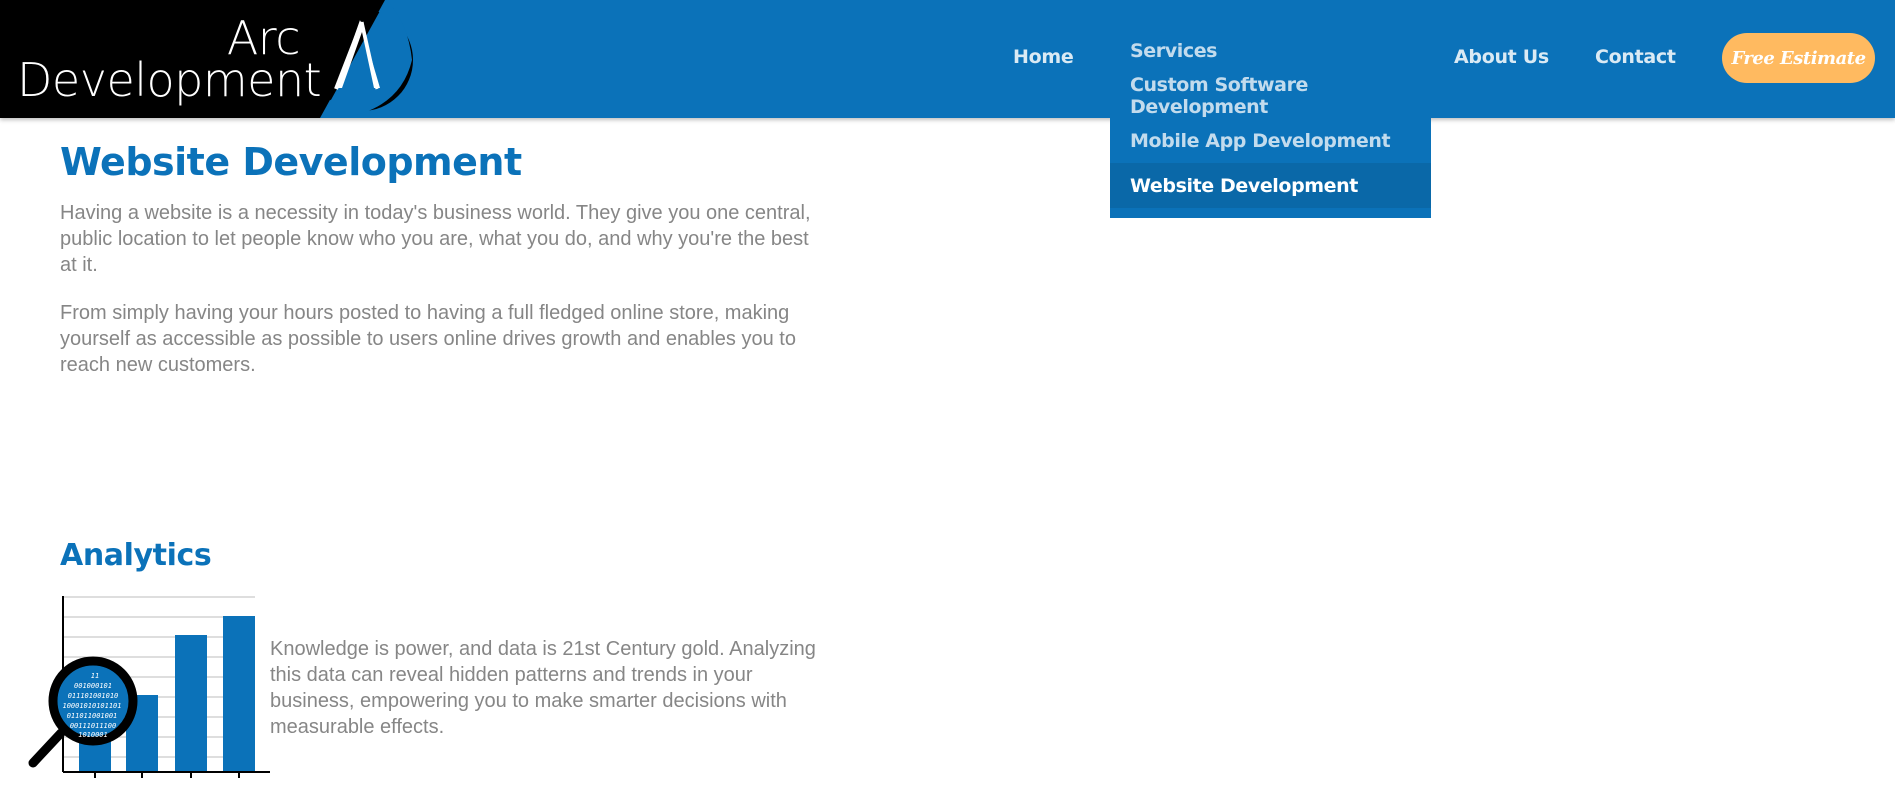 The height and width of the screenshot is (807, 1895). I want to click on binary-line-4: 011011001001, so click(92, 716).